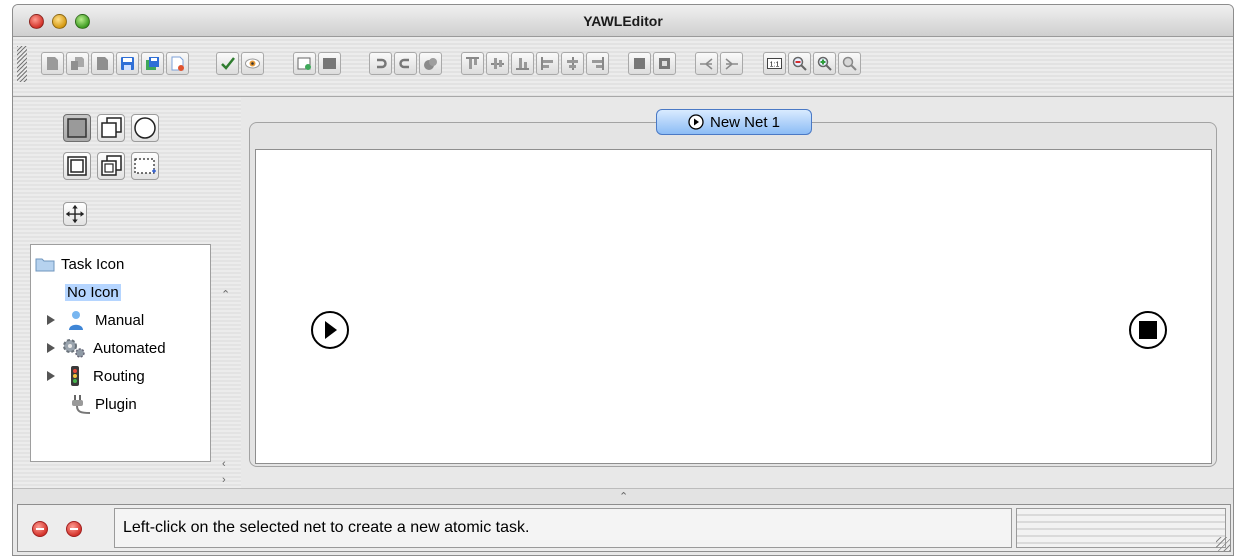 This screenshot has height=559, width=1234. I want to click on decrease-size-icon, so click(664, 63).